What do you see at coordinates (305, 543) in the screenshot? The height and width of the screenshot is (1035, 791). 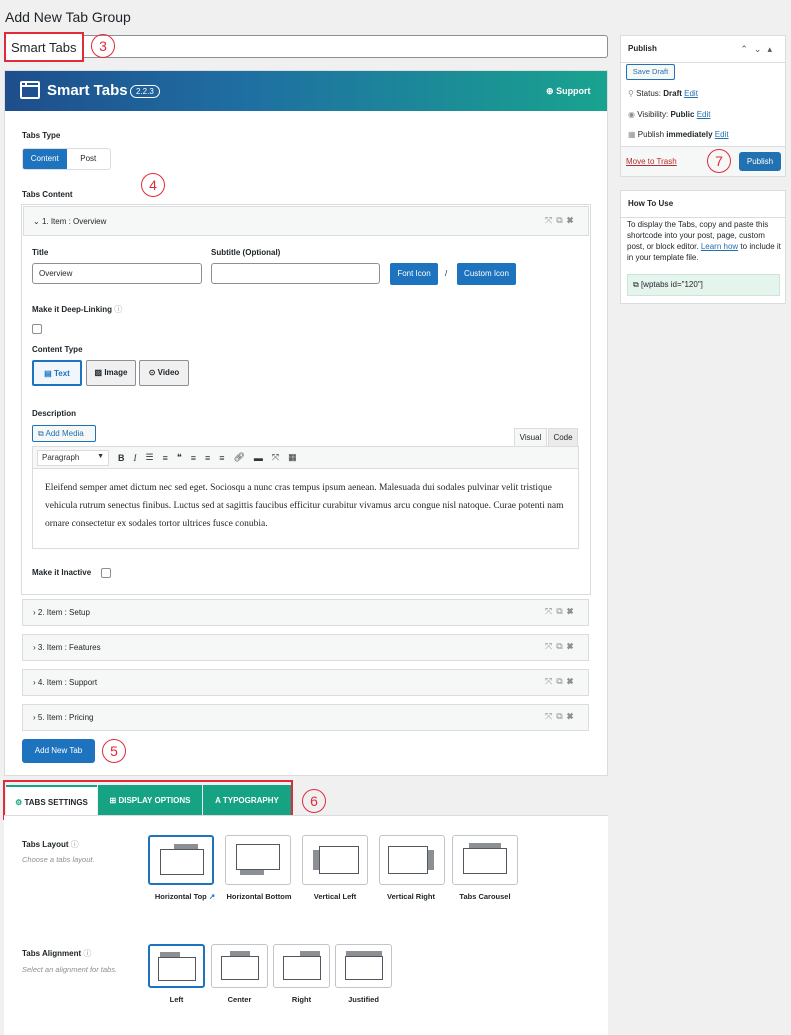 I see `editor-resize-bar` at bounding box center [305, 543].